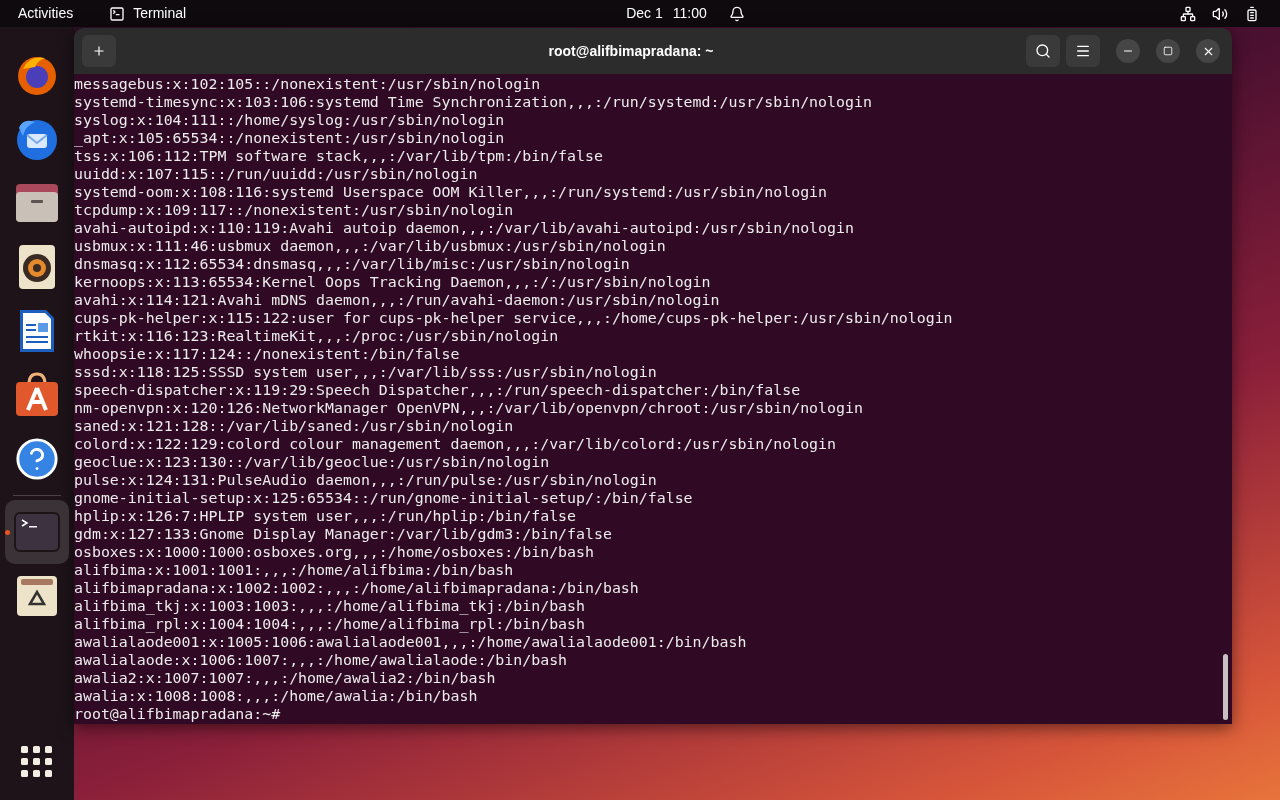 This screenshot has width=1280, height=800. Describe the element at coordinates (317, 336) in the screenshot. I see `terminal-line: rtkit:x:116:123:RealtimeKit,,,:/proc:/usr/sbin/nologin` at that location.